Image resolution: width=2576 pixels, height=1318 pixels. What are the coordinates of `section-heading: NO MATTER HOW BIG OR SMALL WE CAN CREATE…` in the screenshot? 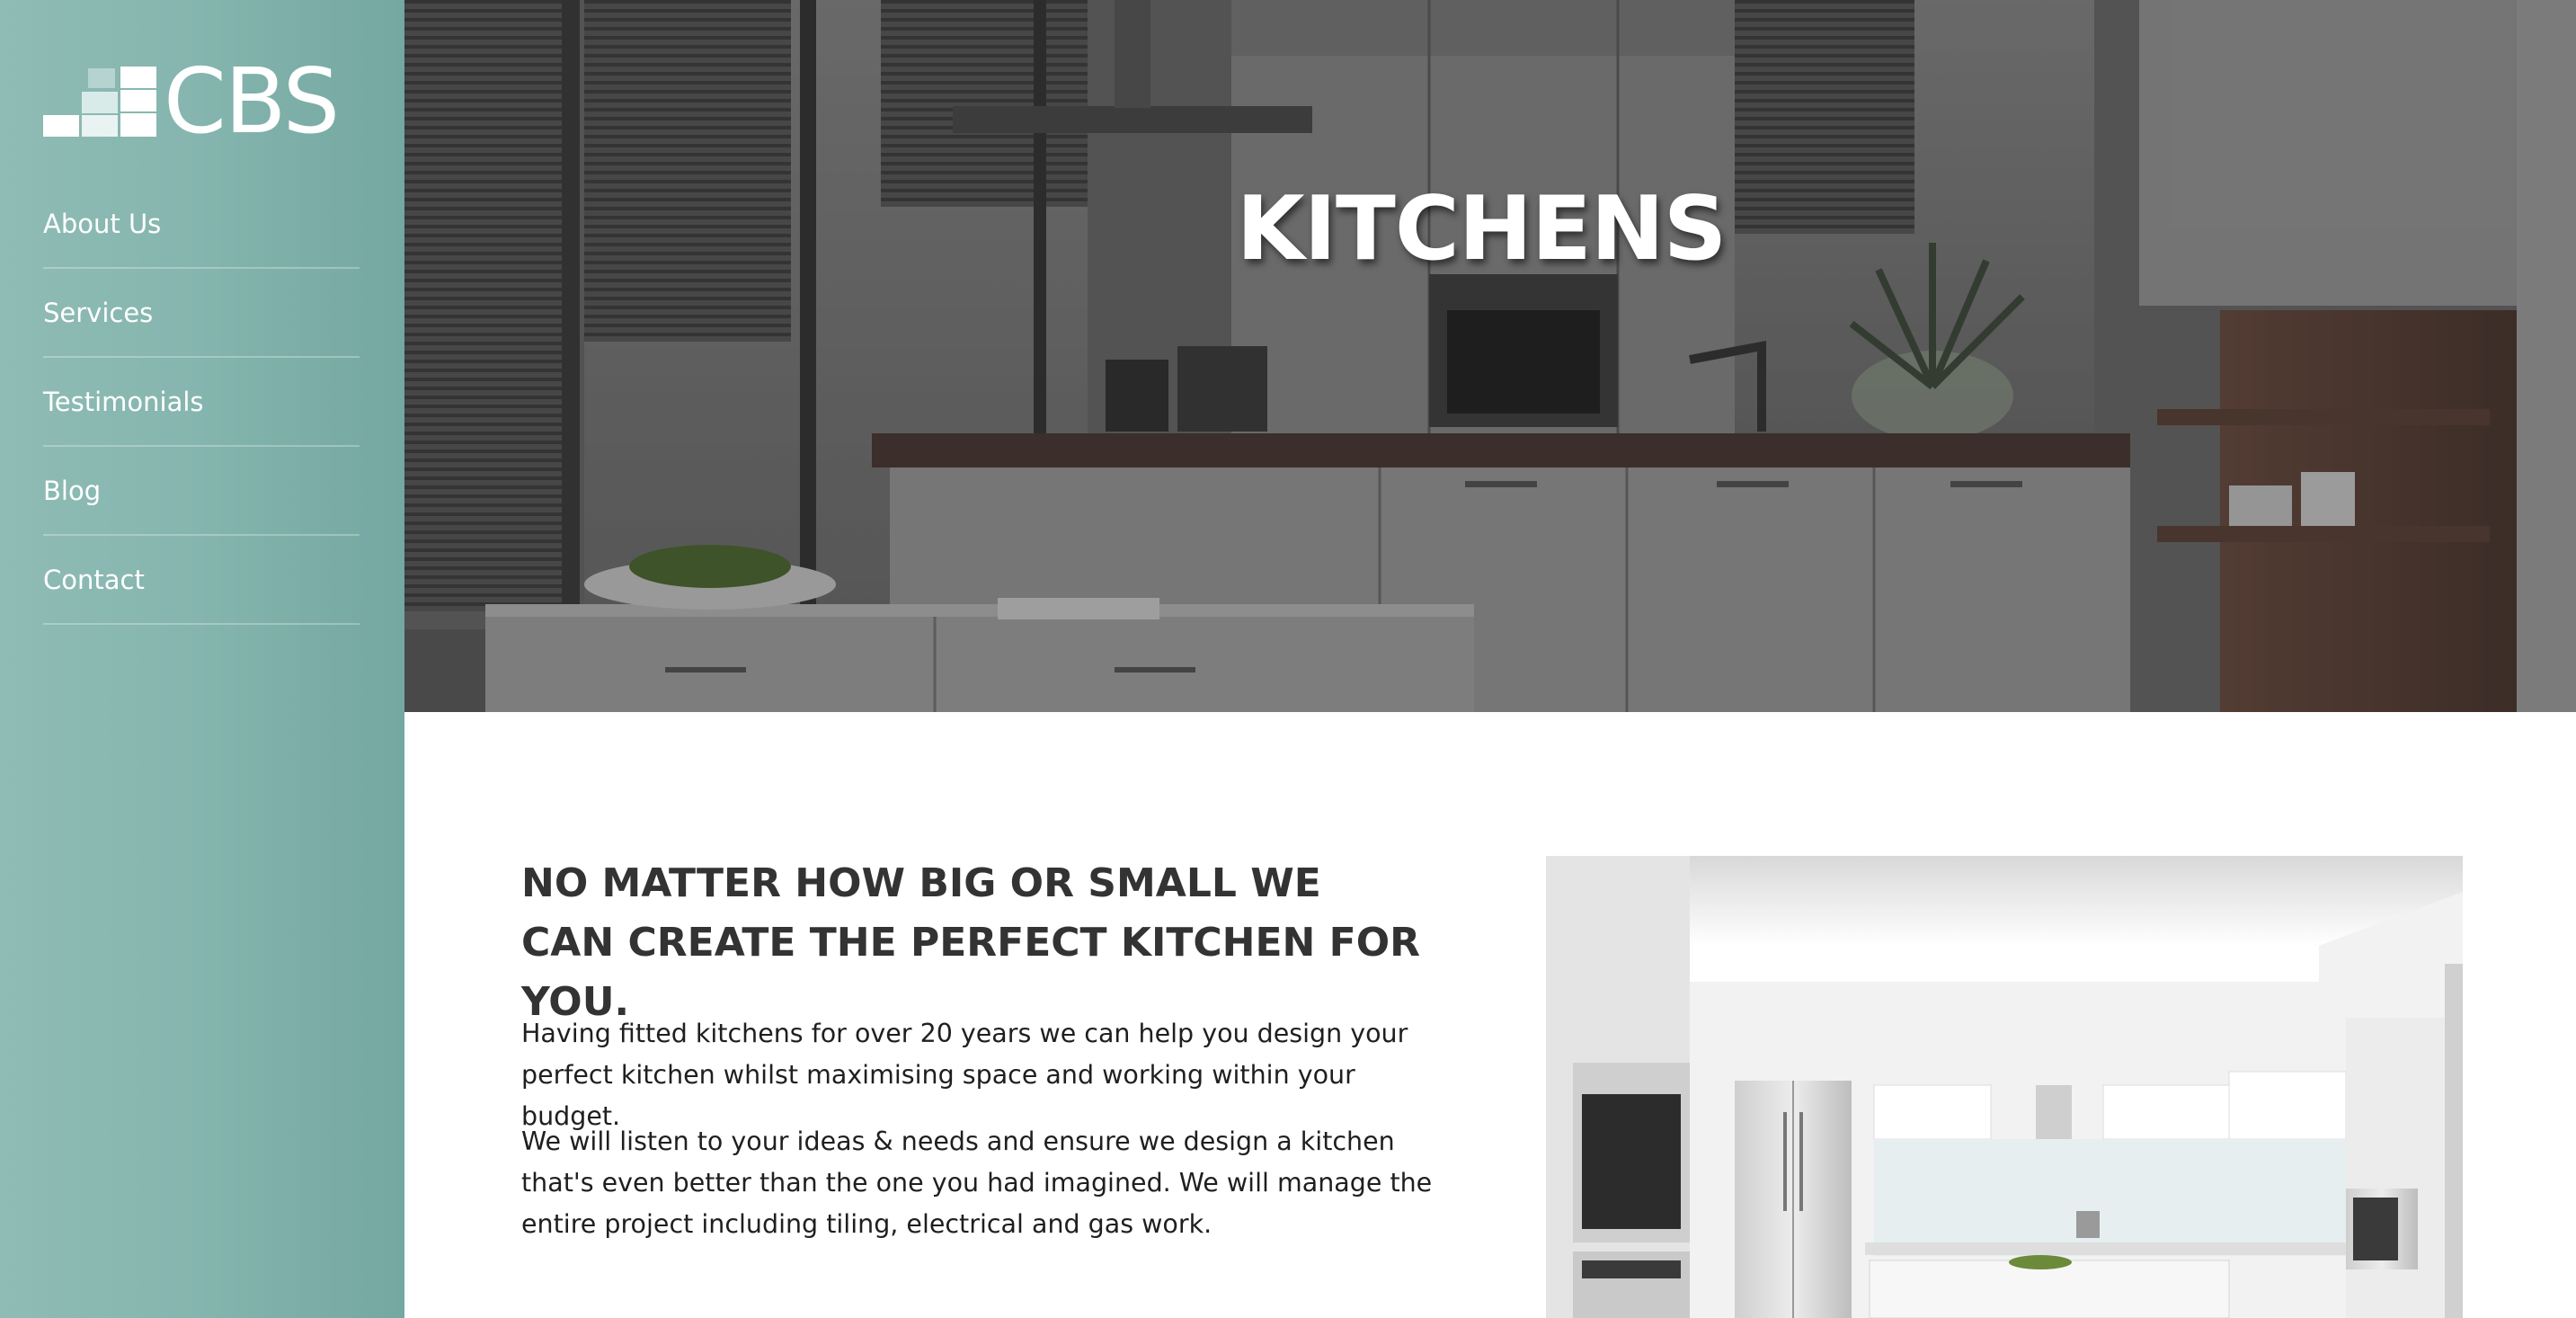 It's located at (971, 943).